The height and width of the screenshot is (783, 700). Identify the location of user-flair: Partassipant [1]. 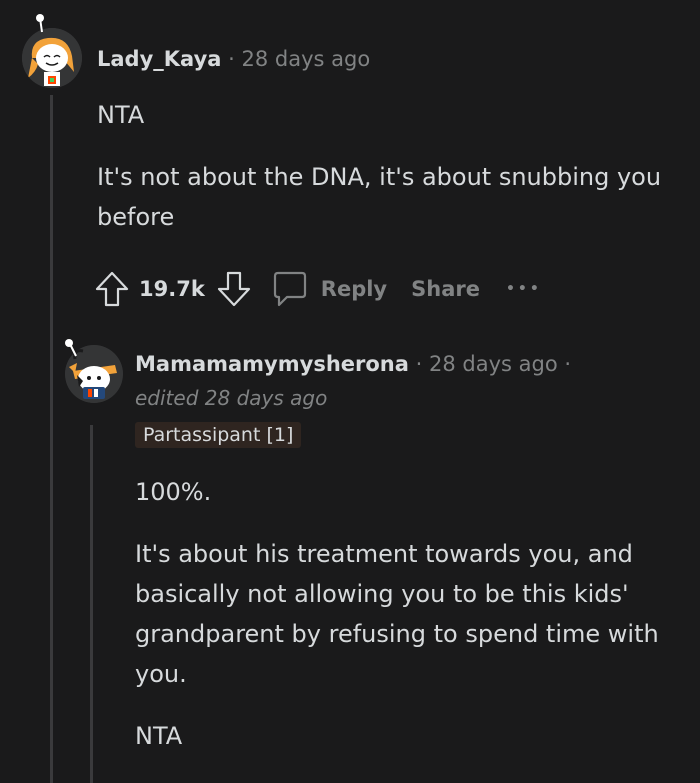
(218, 435).